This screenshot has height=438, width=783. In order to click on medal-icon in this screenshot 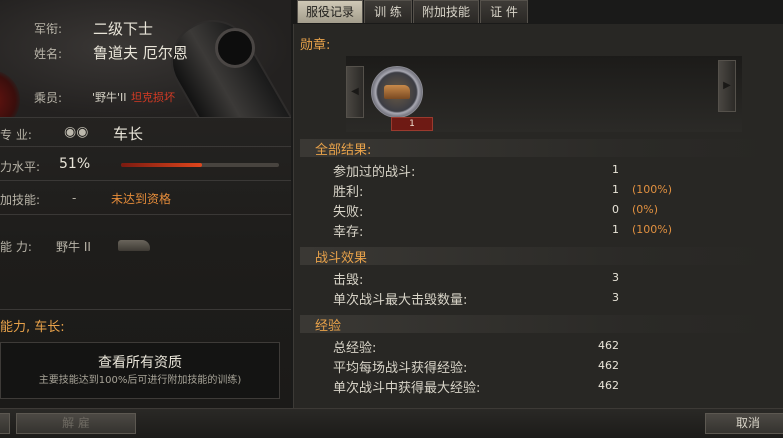, I will do `click(397, 92)`.